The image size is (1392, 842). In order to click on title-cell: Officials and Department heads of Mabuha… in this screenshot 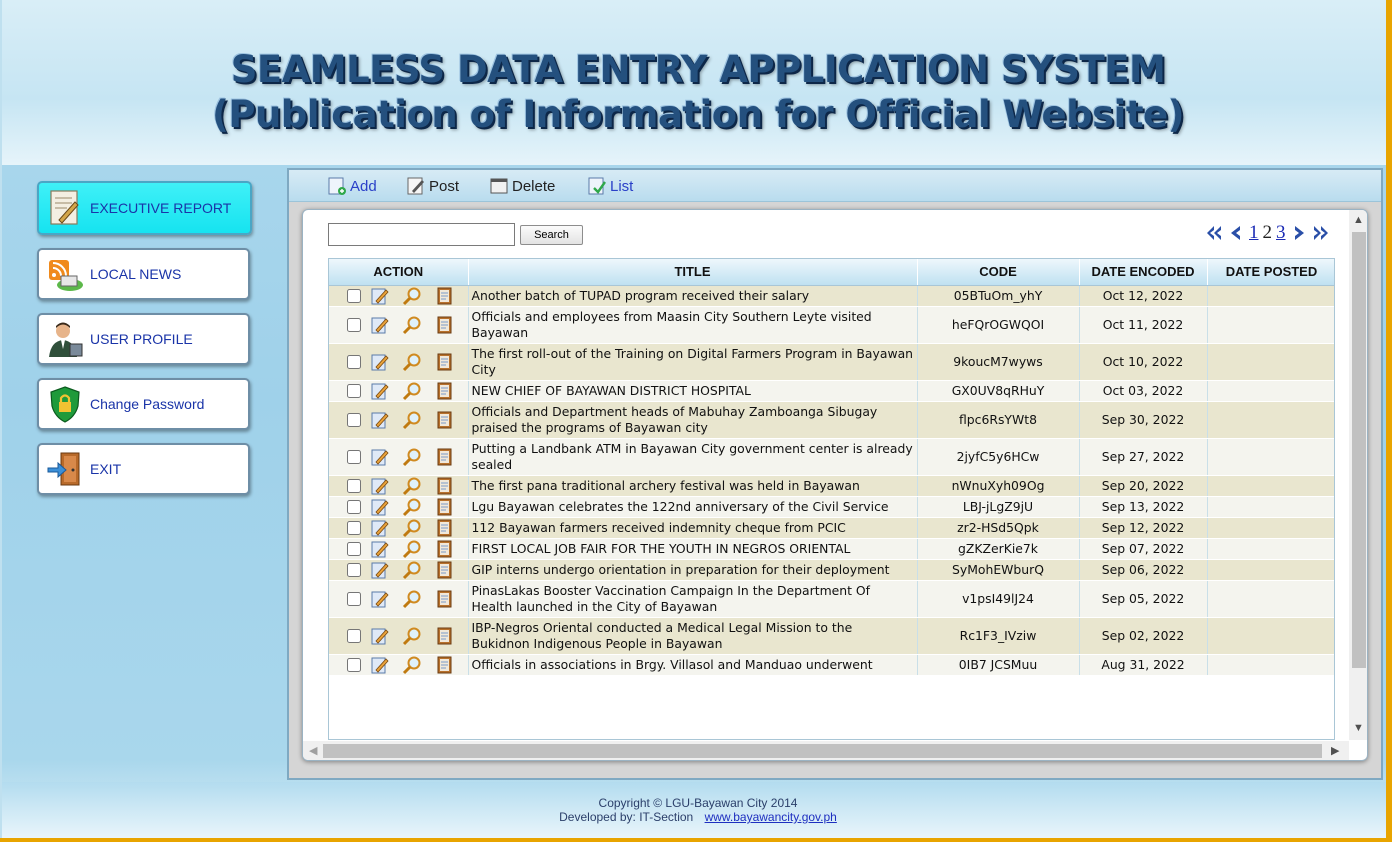, I will do `click(693, 420)`.